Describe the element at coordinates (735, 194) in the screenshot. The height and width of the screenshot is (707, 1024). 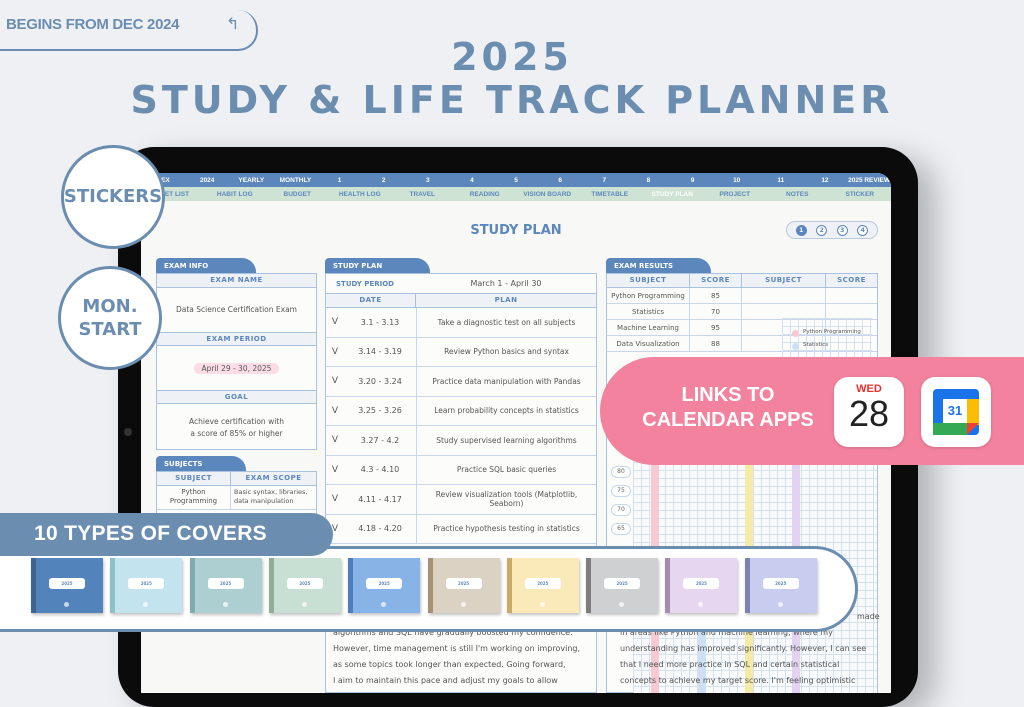
I see `nav-subtab-9: PROJECT` at that location.